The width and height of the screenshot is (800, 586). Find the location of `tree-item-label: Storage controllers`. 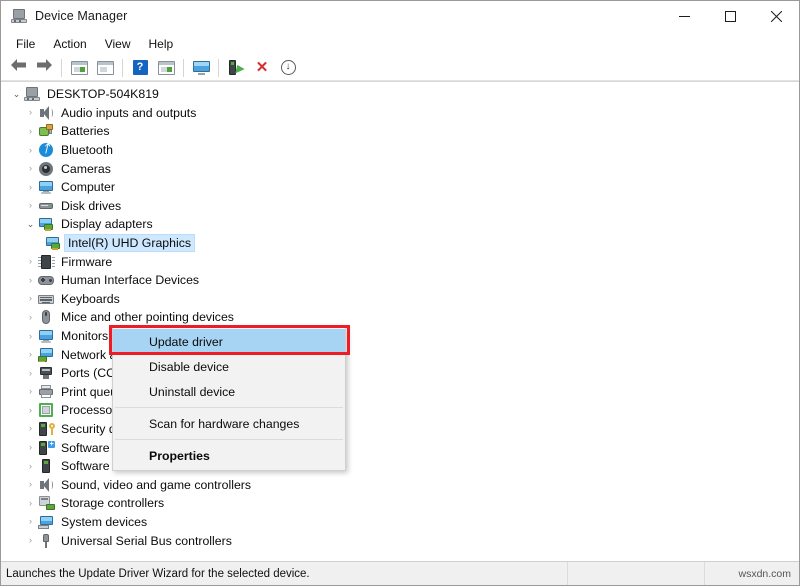

tree-item-label: Storage controllers is located at coordinates (113, 503).